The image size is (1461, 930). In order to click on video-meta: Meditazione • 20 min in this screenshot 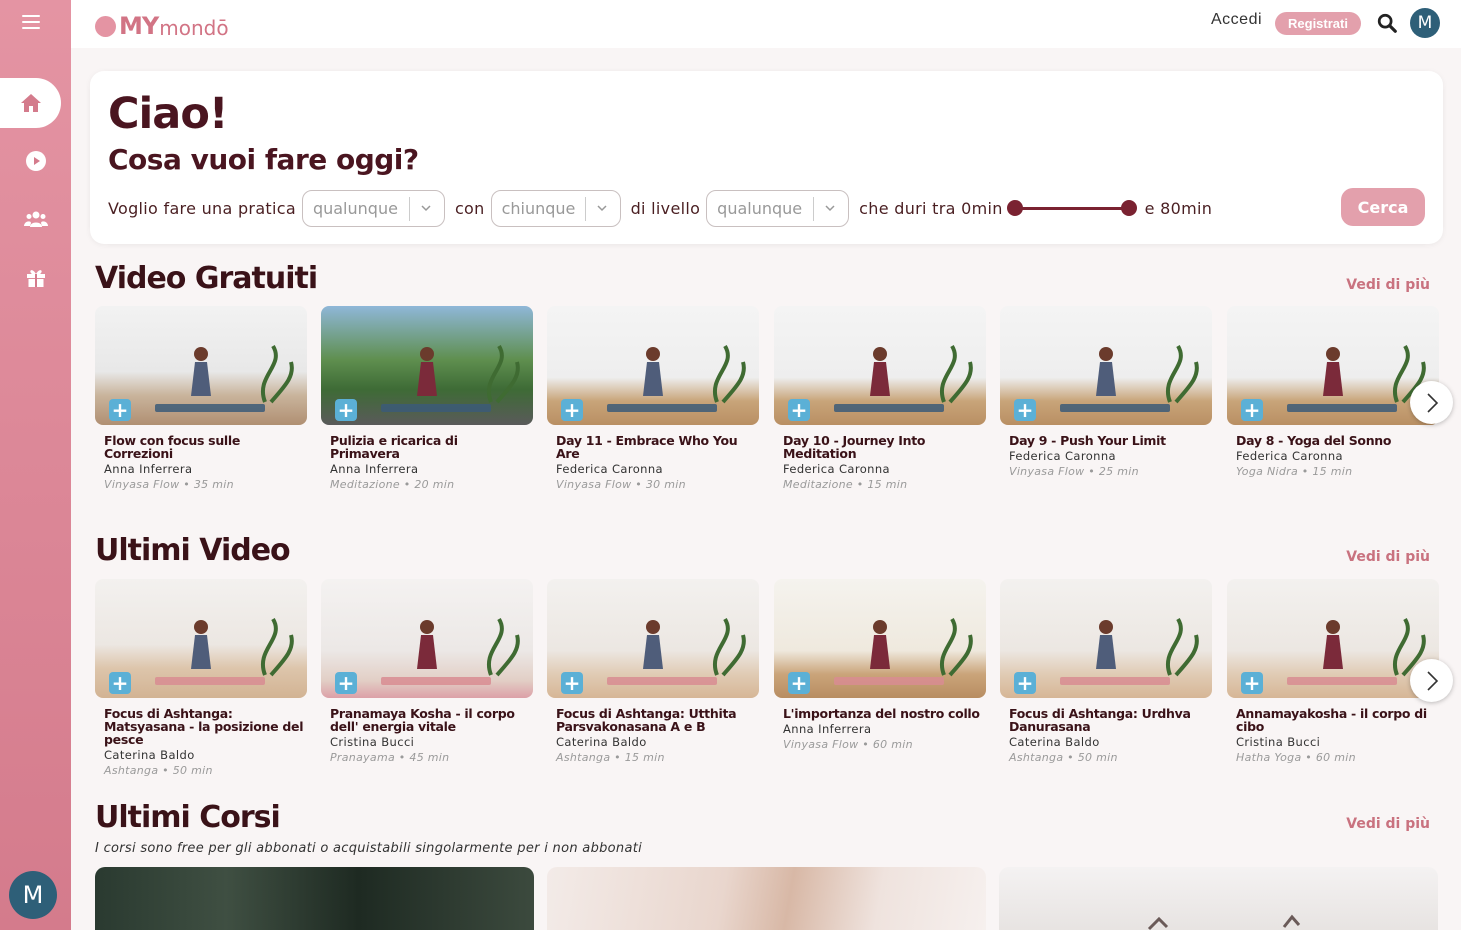, I will do `click(392, 484)`.